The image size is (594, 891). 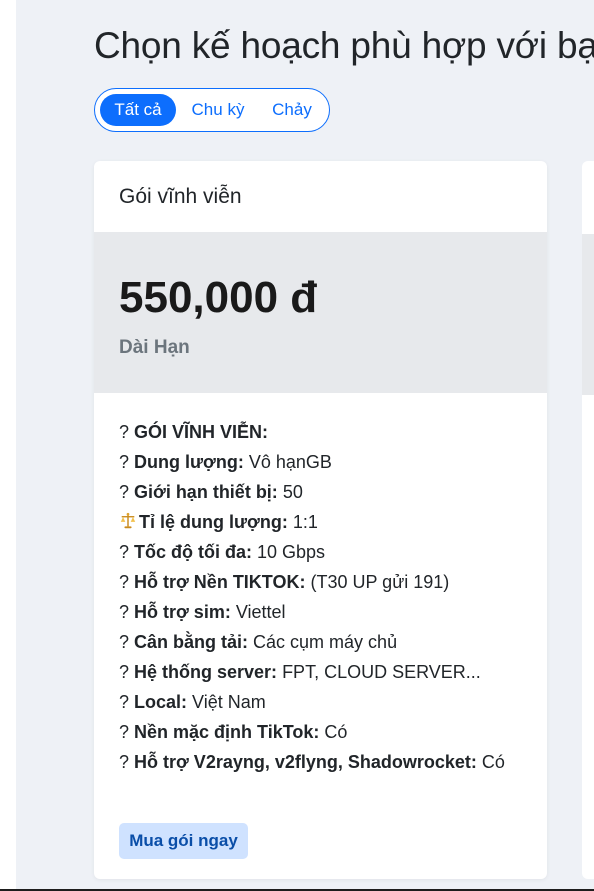 What do you see at coordinates (225, 462) in the screenshot?
I see `feature-item: ? Dung lượng: Vô hạnGB` at bounding box center [225, 462].